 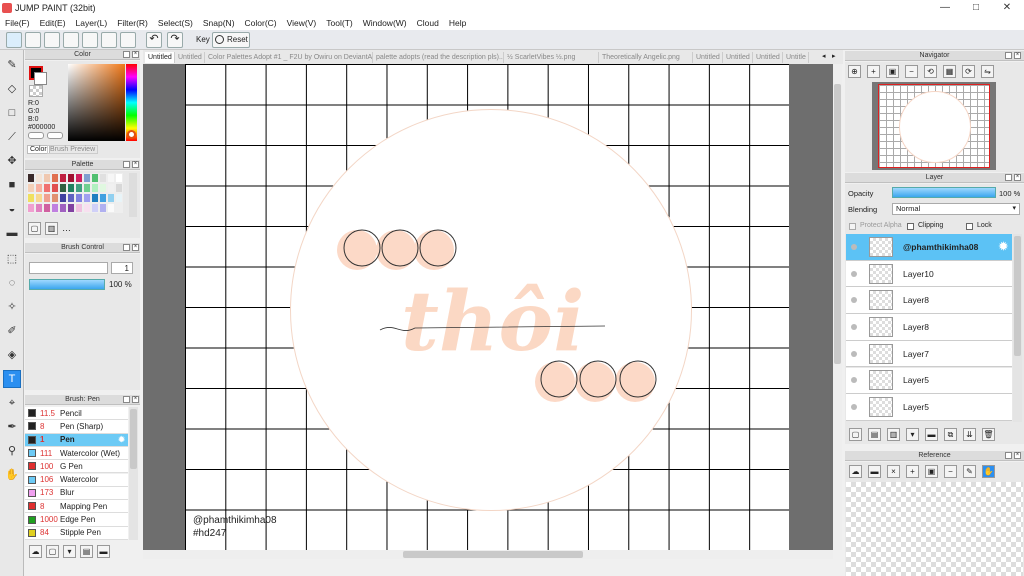 I want to click on rotate-right-icon: ⟳, so click(x=968, y=71).